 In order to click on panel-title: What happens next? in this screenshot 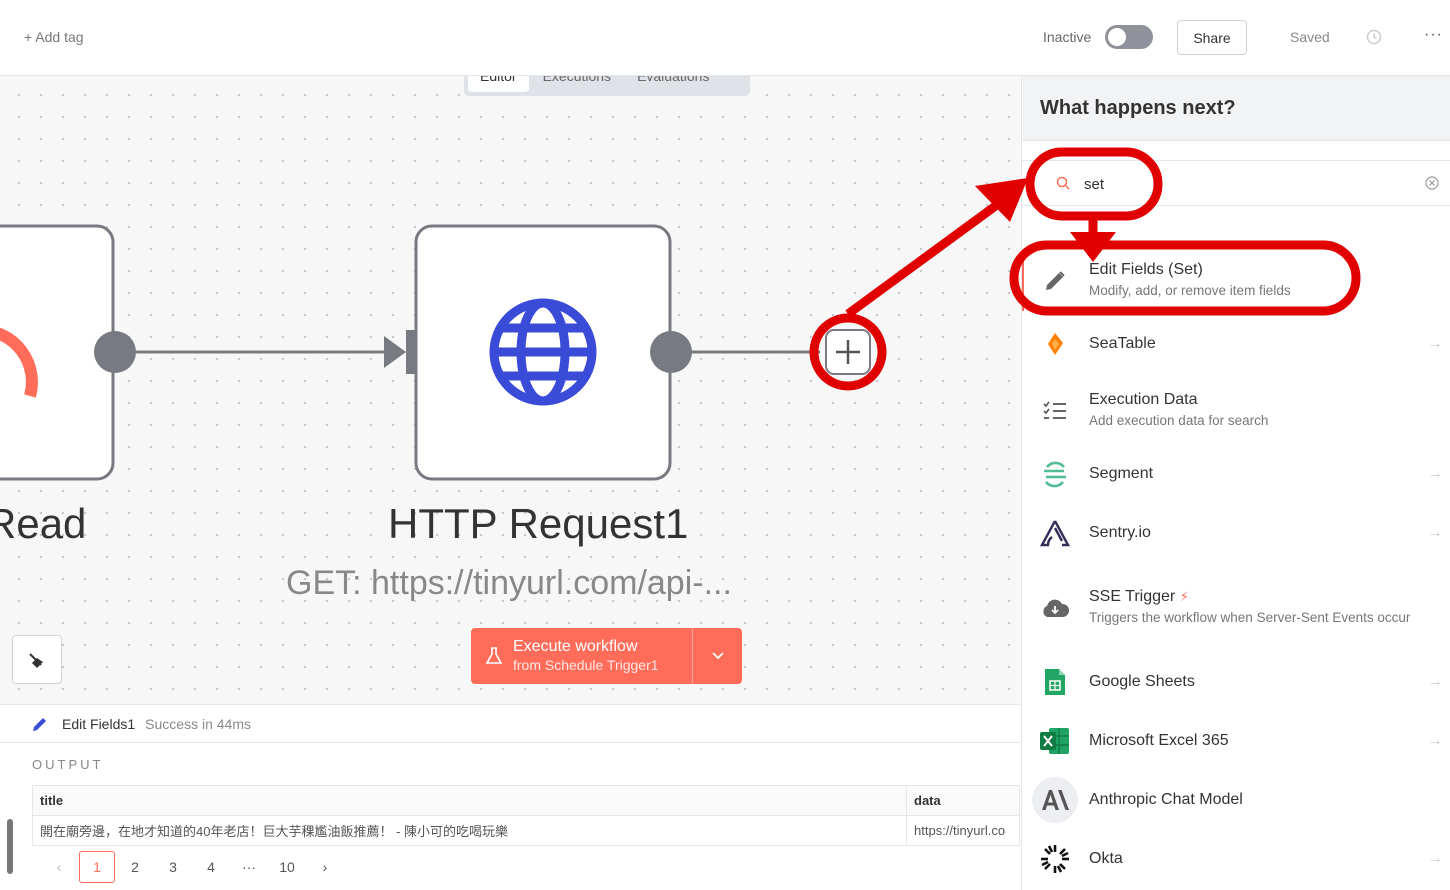, I will do `click(1236, 108)`.